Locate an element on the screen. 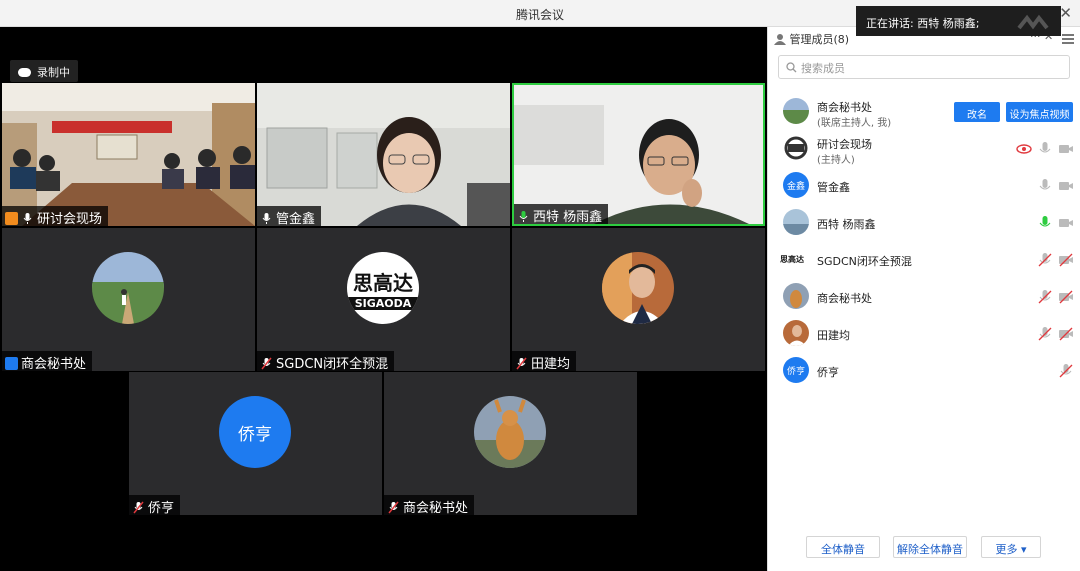  panel-title: 管理成员(8) is located at coordinates (819, 39).